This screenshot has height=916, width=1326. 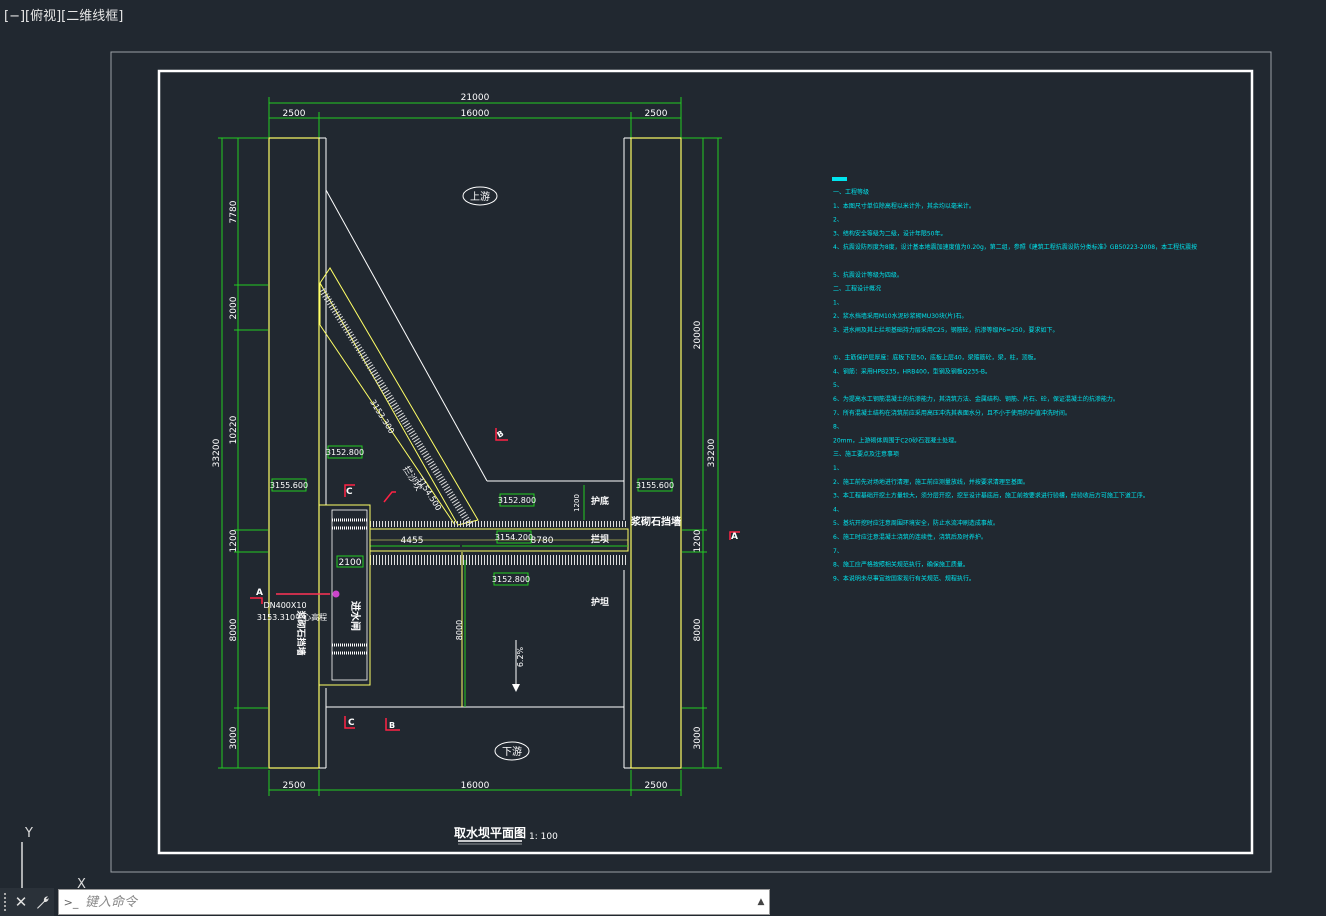 What do you see at coordinates (577, 503) in the screenshot?
I see `dim-1200-inner: 1200` at bounding box center [577, 503].